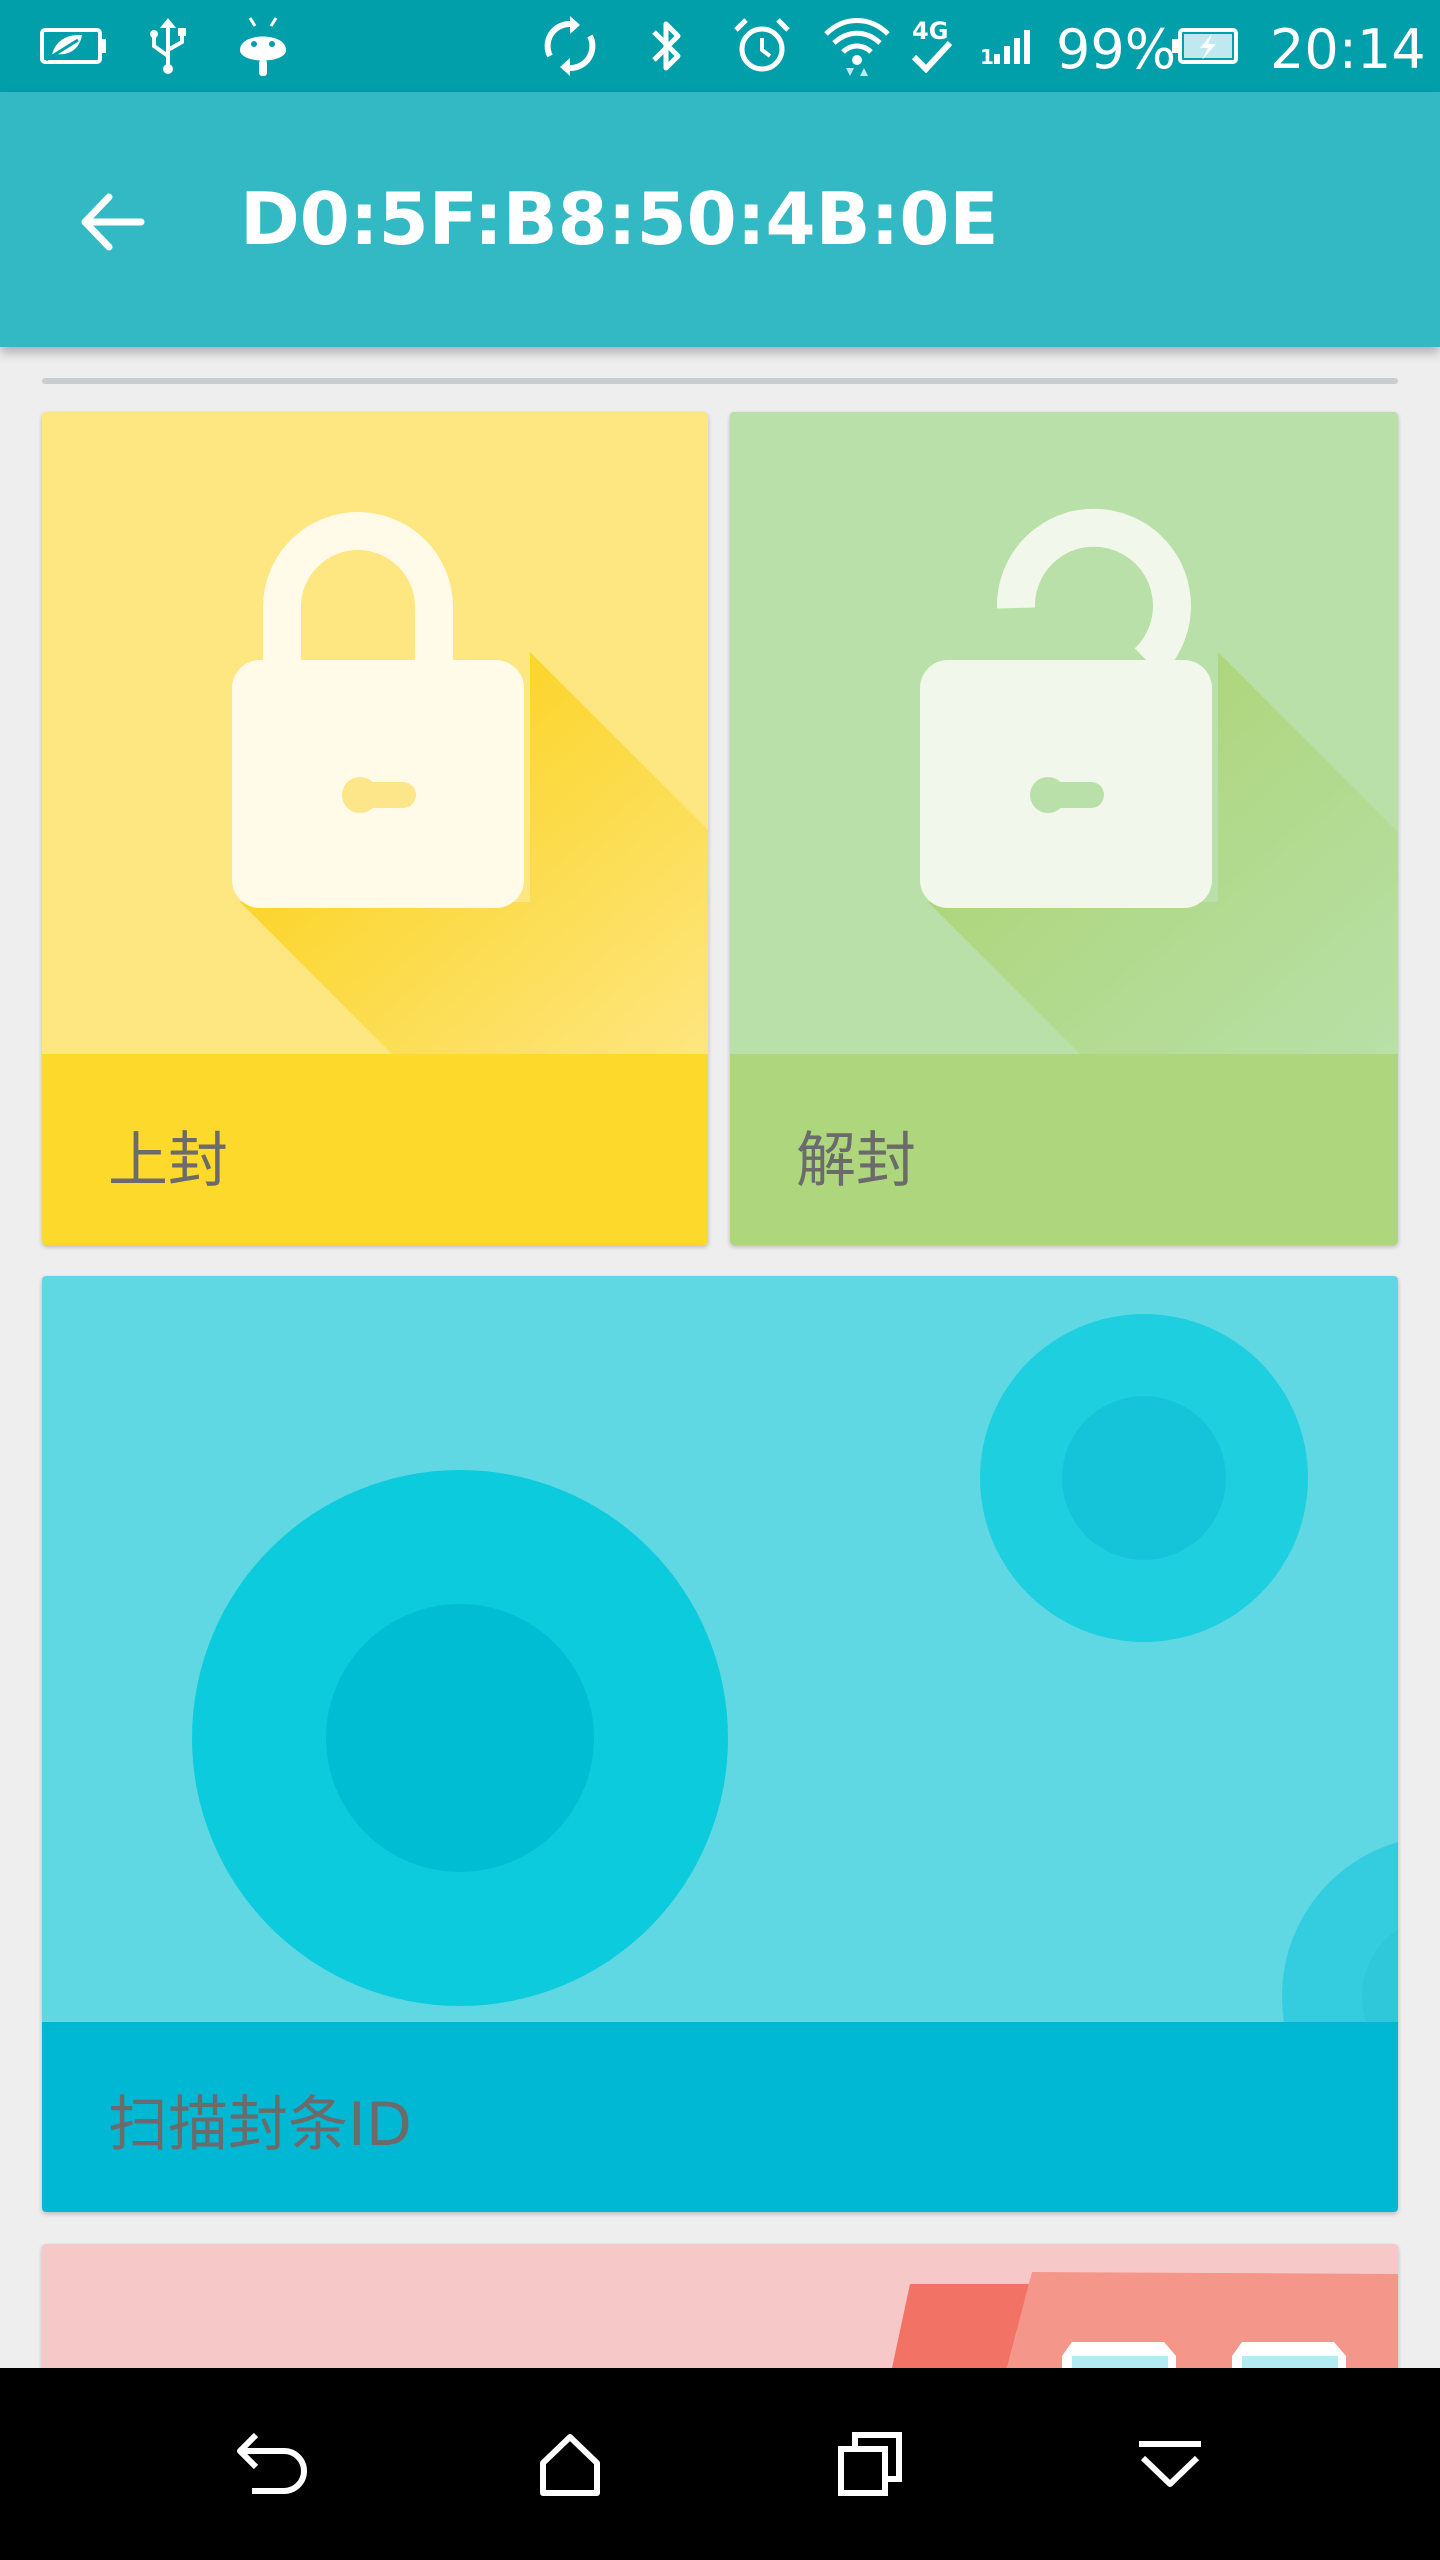  Describe the element at coordinates (933, 46) in the screenshot. I see `network-4g-icon: 4G` at that location.